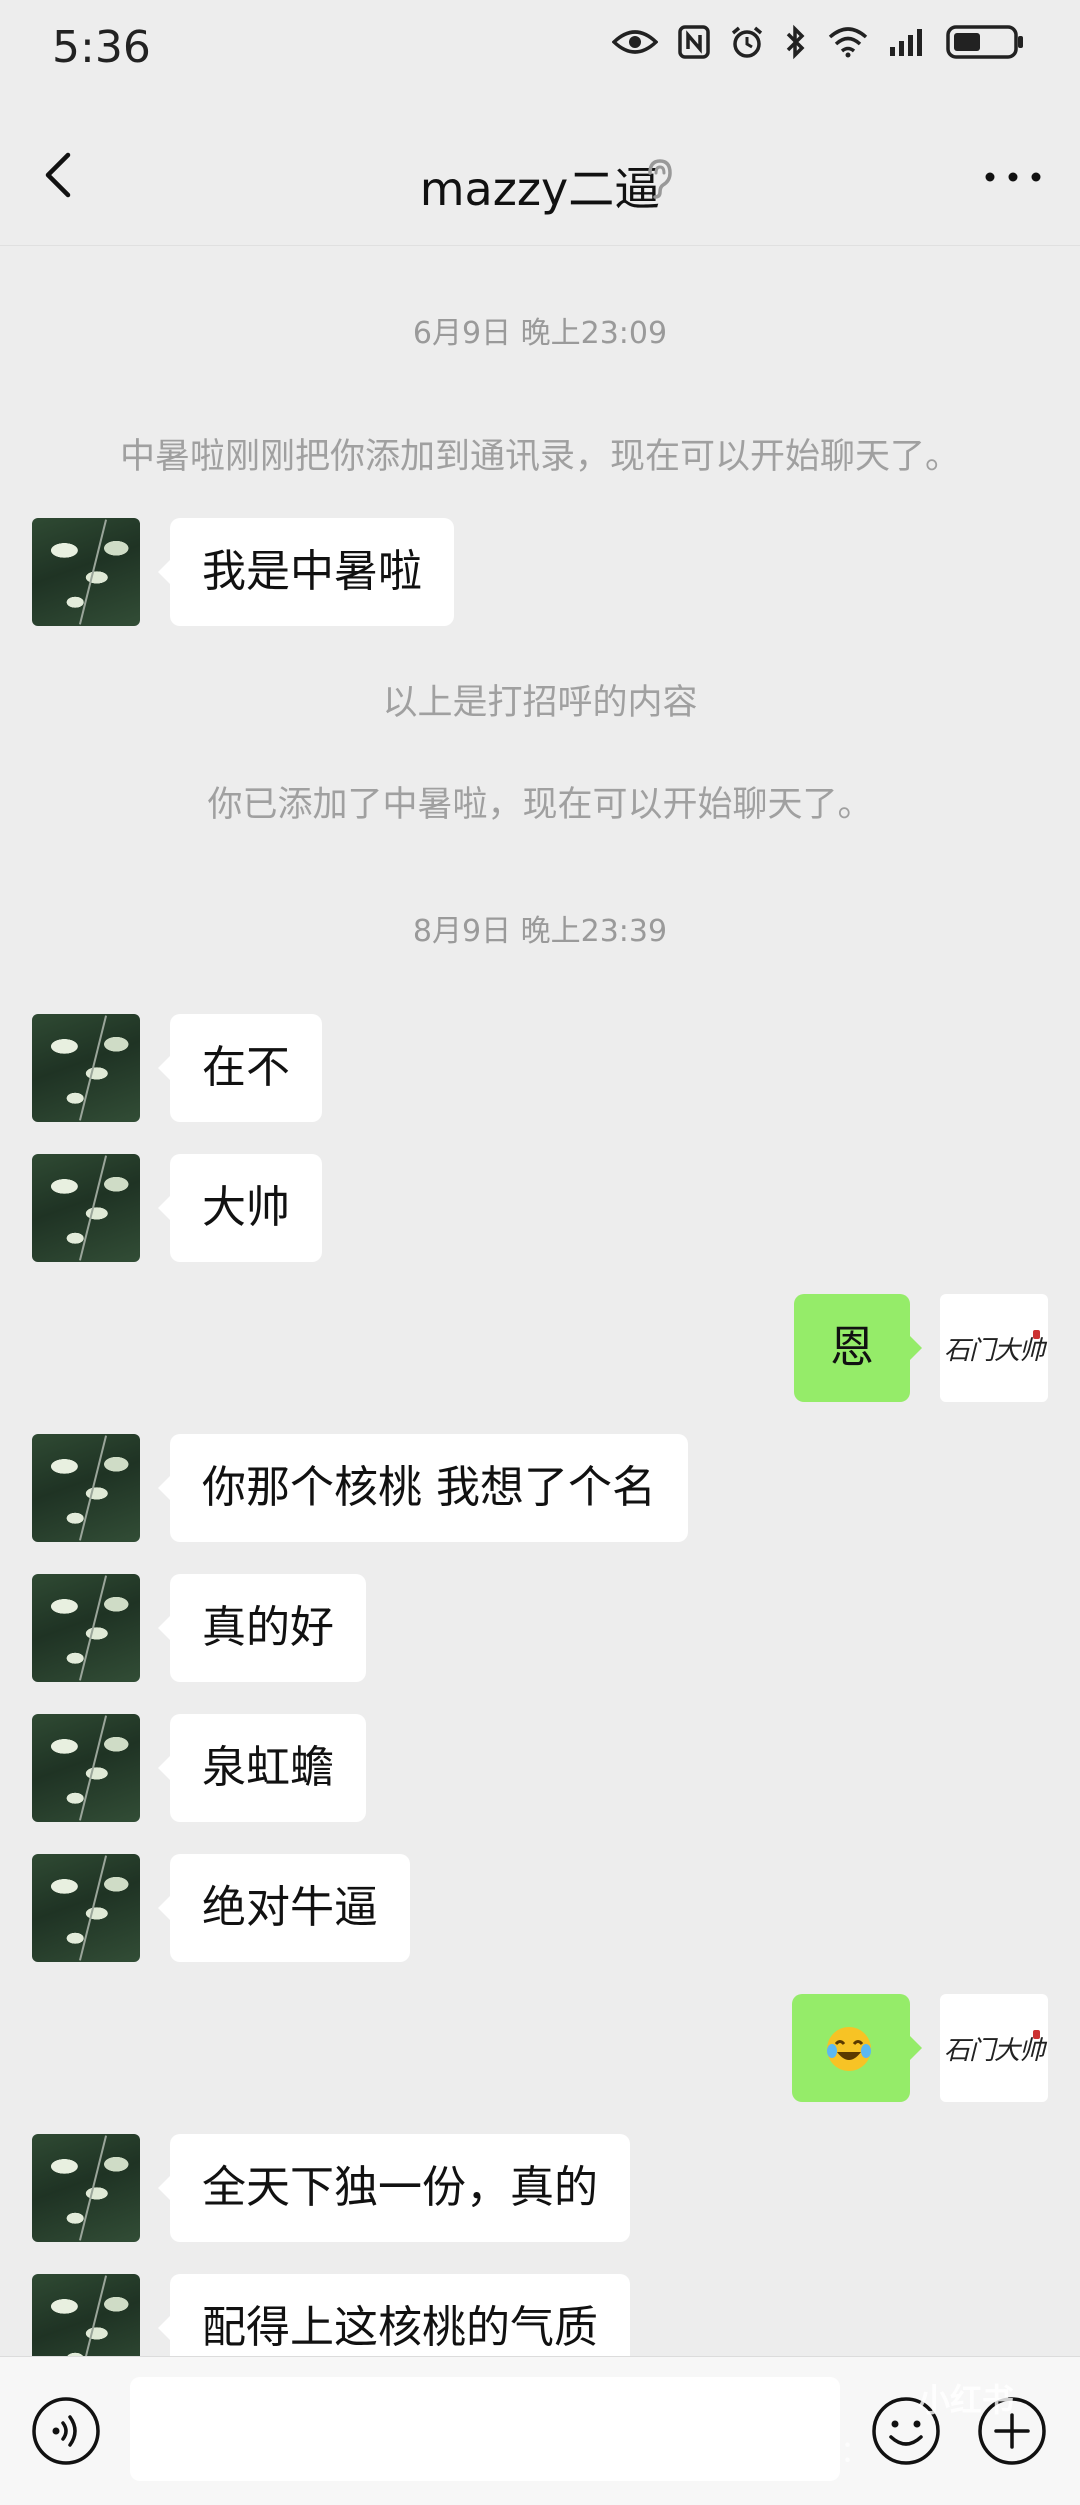 This screenshot has height=2505, width=1080. Describe the element at coordinates (306, 572) in the screenshot. I see `incoming-message-bubble: 我是中暑啦` at that location.